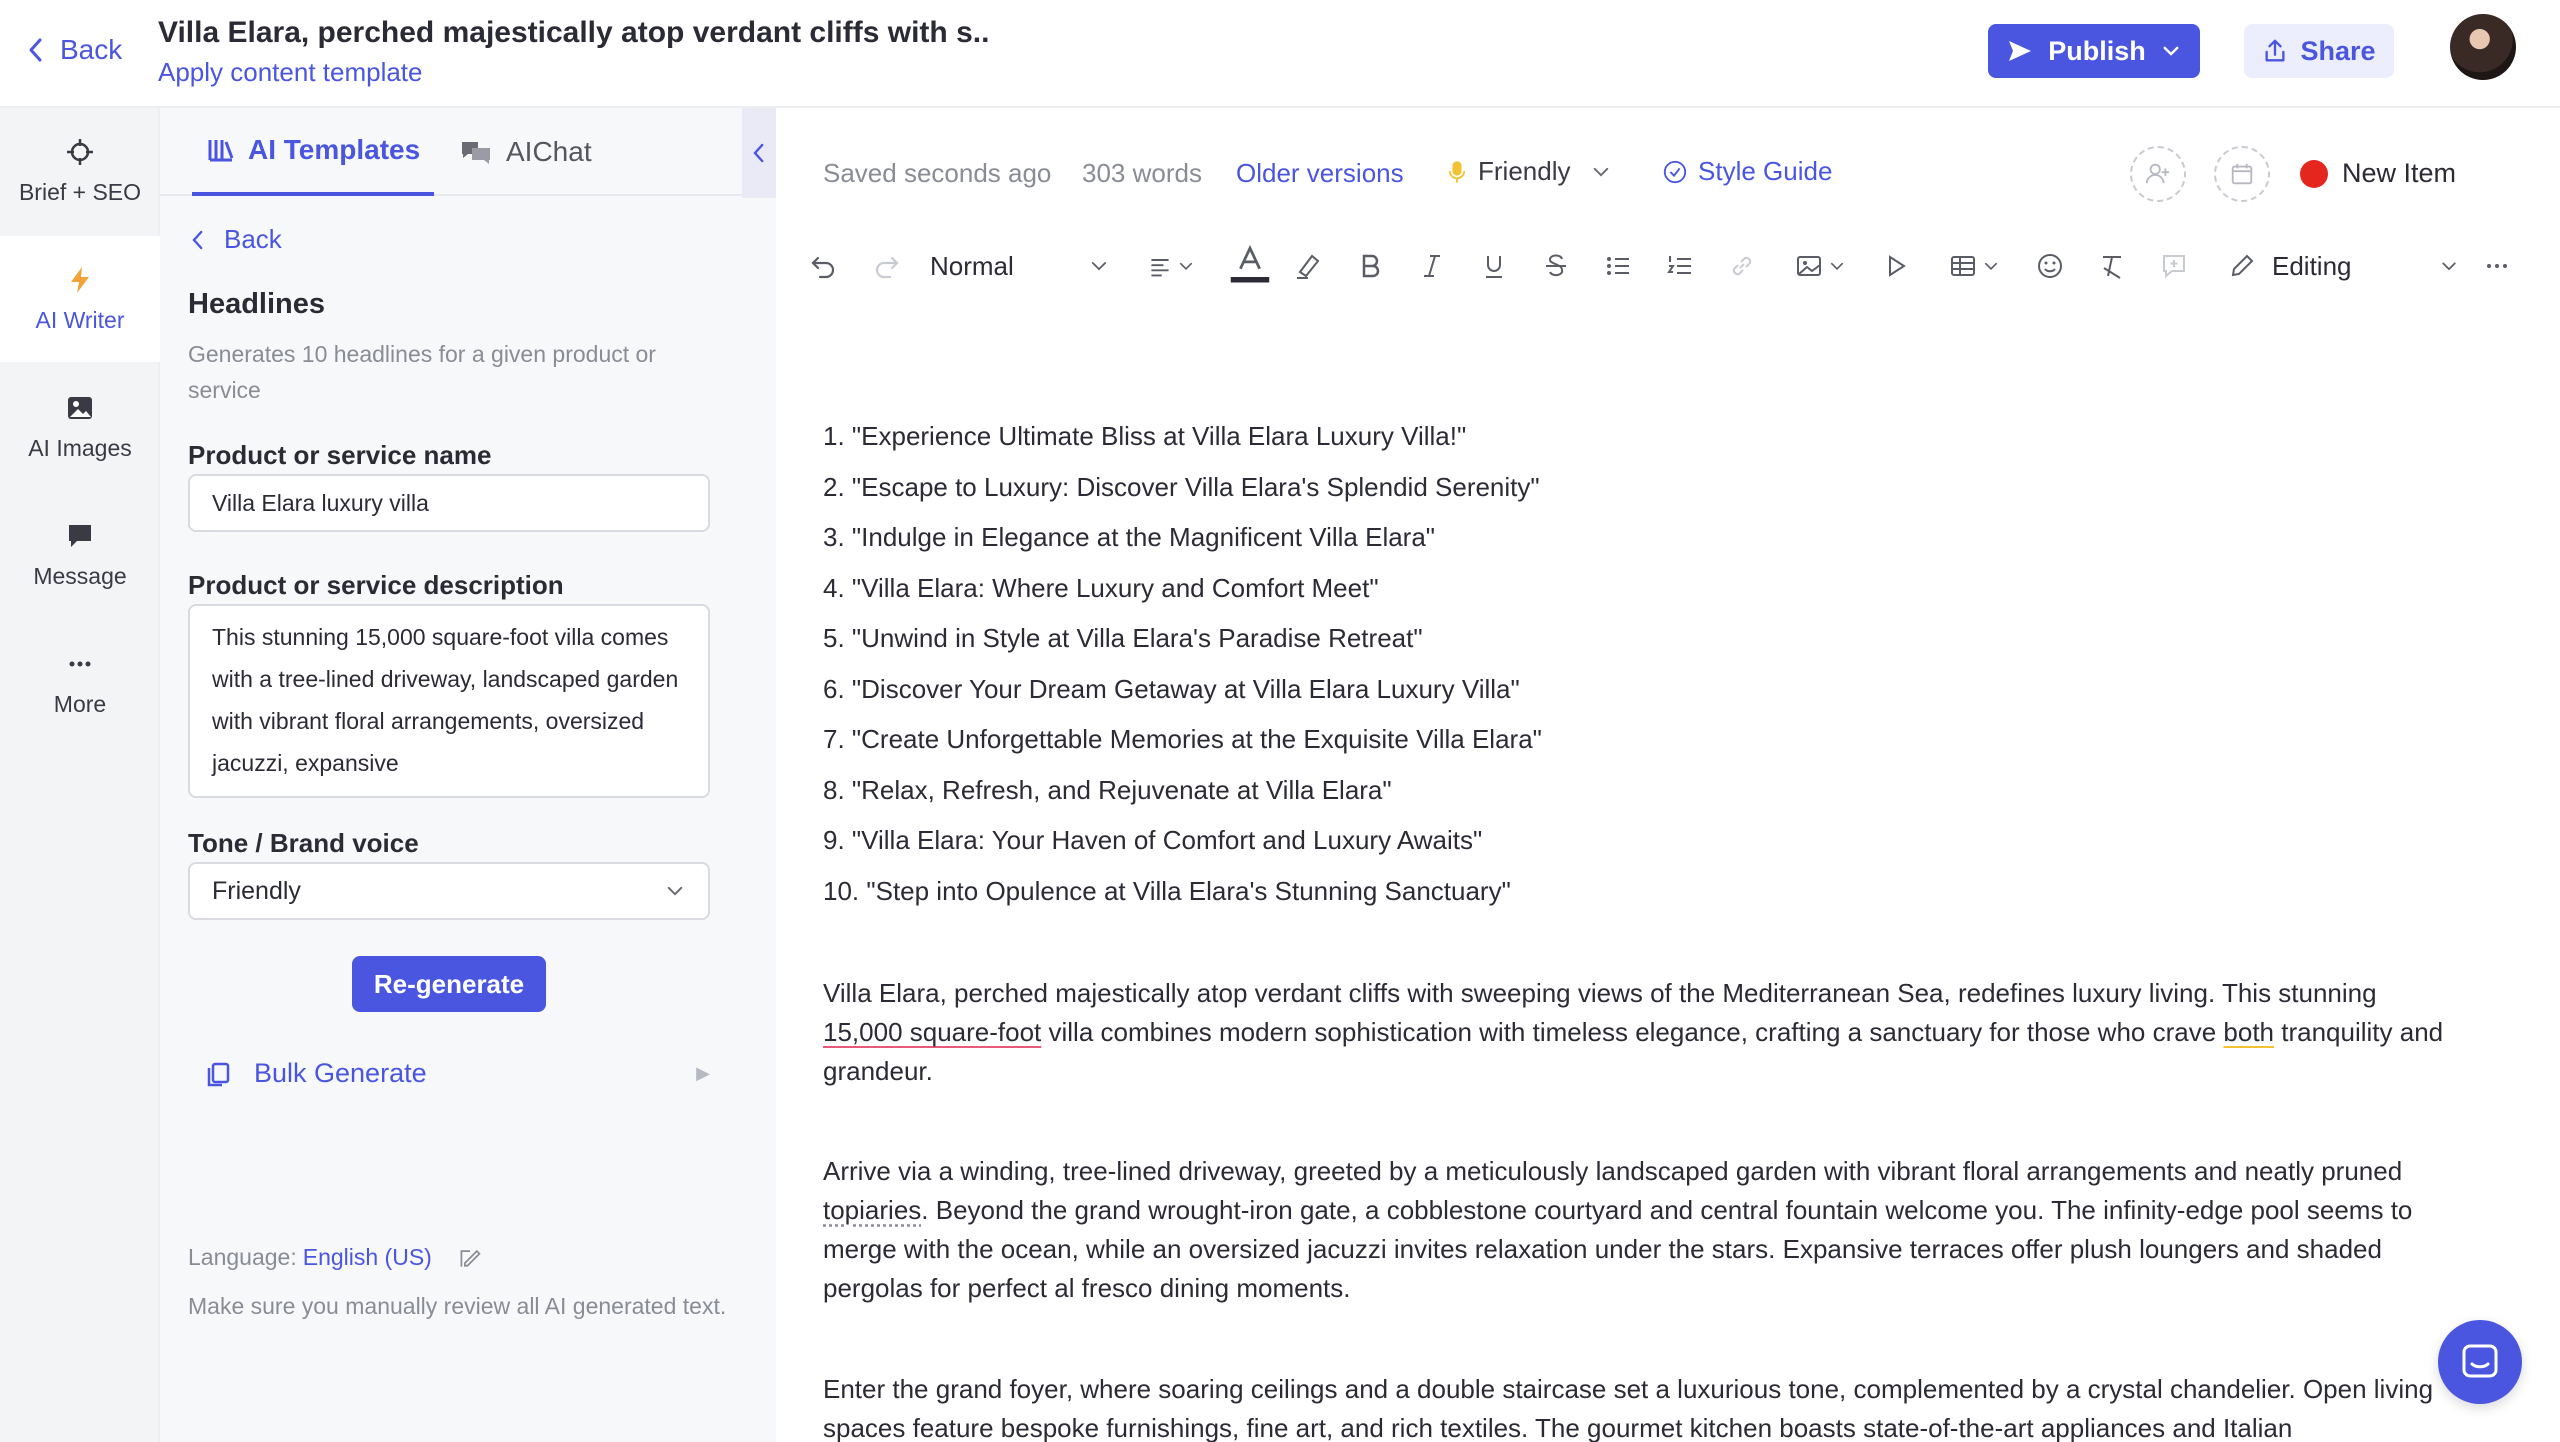  Describe the element at coordinates (1821, 266) in the screenshot. I see `insert-image-dropdown` at that location.